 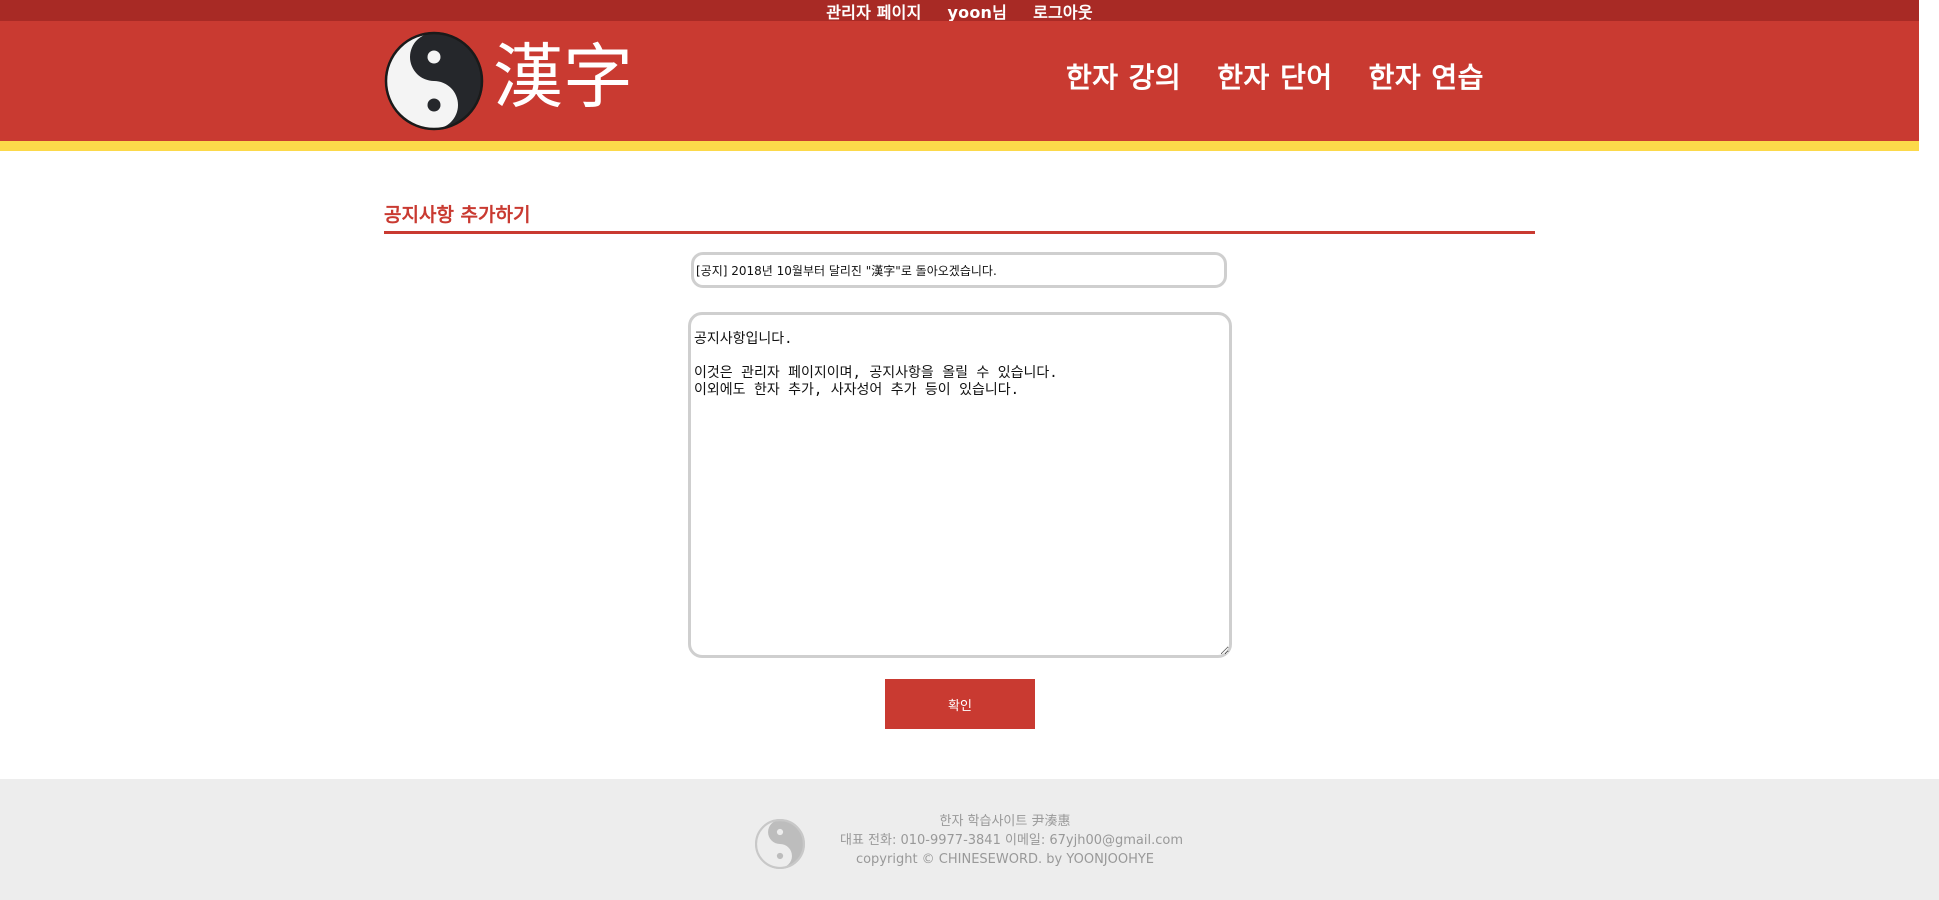 What do you see at coordinates (1426, 76) in the screenshot?
I see `nav-item-hanja-practice: 한자 연습` at bounding box center [1426, 76].